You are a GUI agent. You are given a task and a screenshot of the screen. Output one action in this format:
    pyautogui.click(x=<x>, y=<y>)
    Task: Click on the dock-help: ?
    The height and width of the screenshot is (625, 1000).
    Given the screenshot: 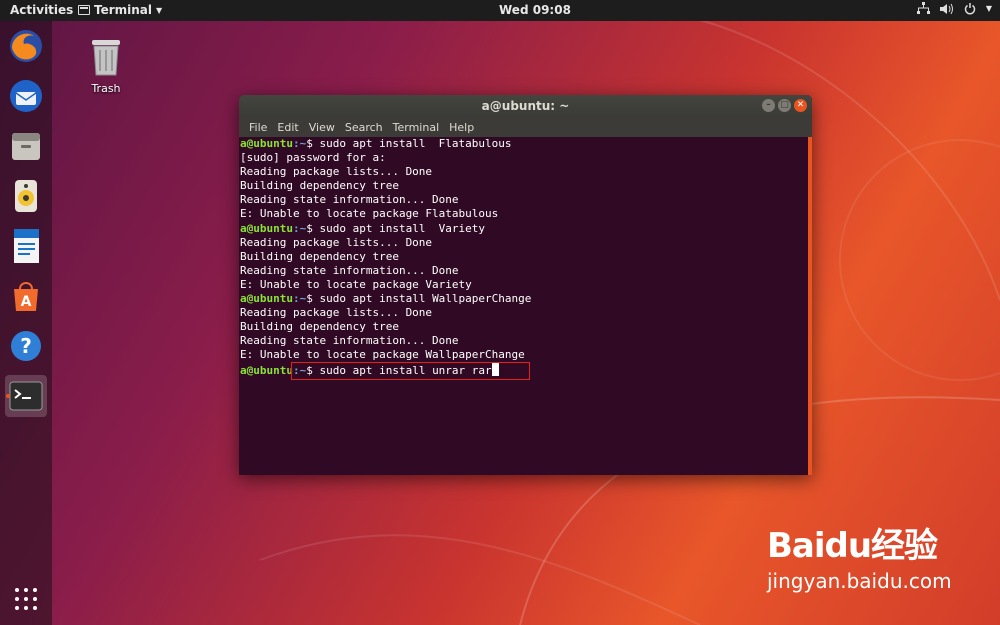 What is the action you would take?
    pyautogui.click(x=26, y=346)
    